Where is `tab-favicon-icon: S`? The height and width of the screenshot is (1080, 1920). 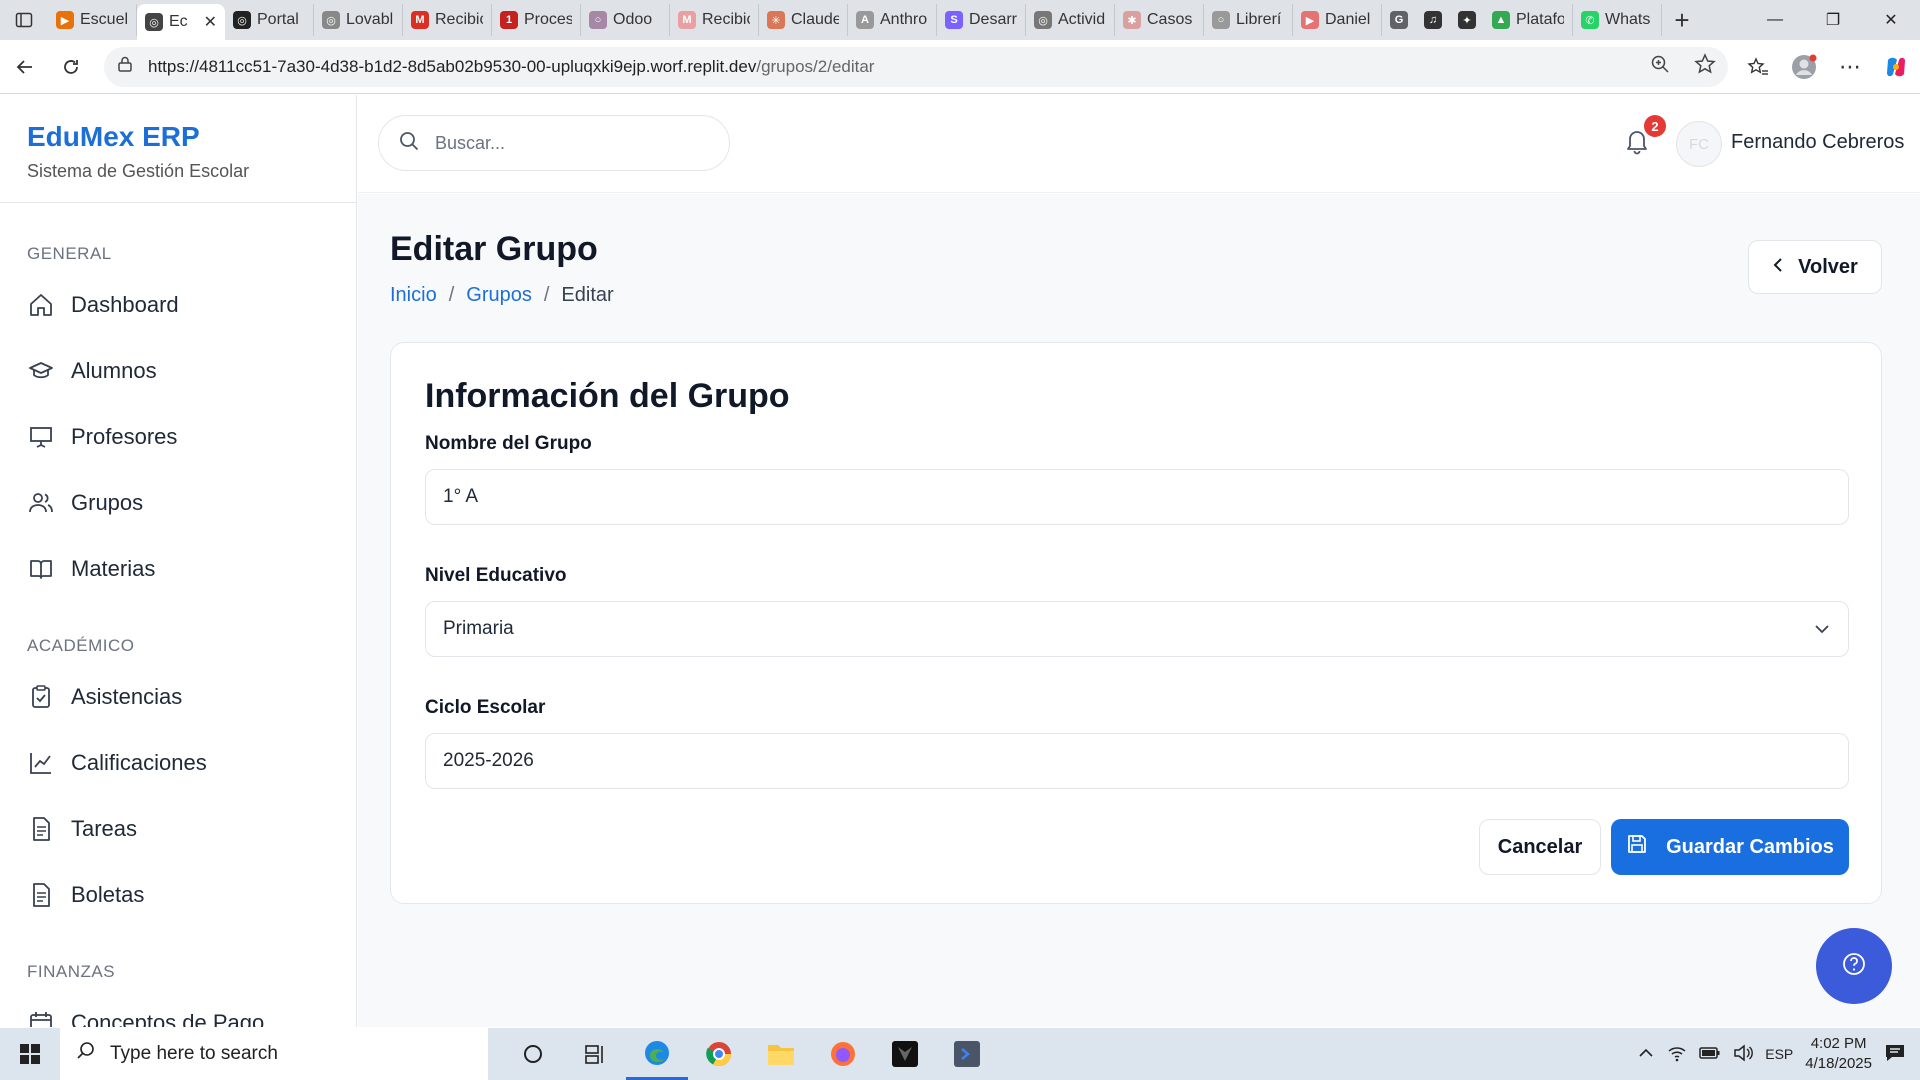 tab-favicon-icon: S is located at coordinates (954, 20).